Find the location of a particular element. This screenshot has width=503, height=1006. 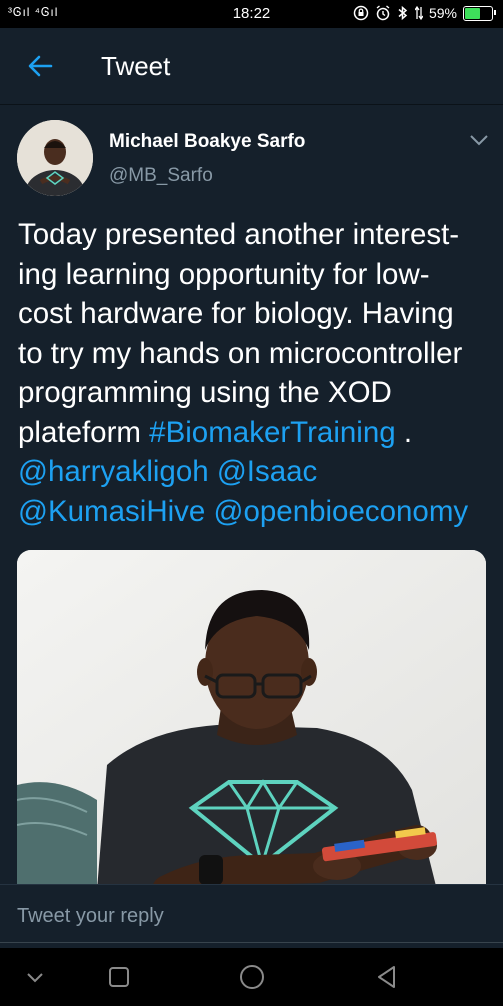

system-navigation-bar is located at coordinates (251, 977).